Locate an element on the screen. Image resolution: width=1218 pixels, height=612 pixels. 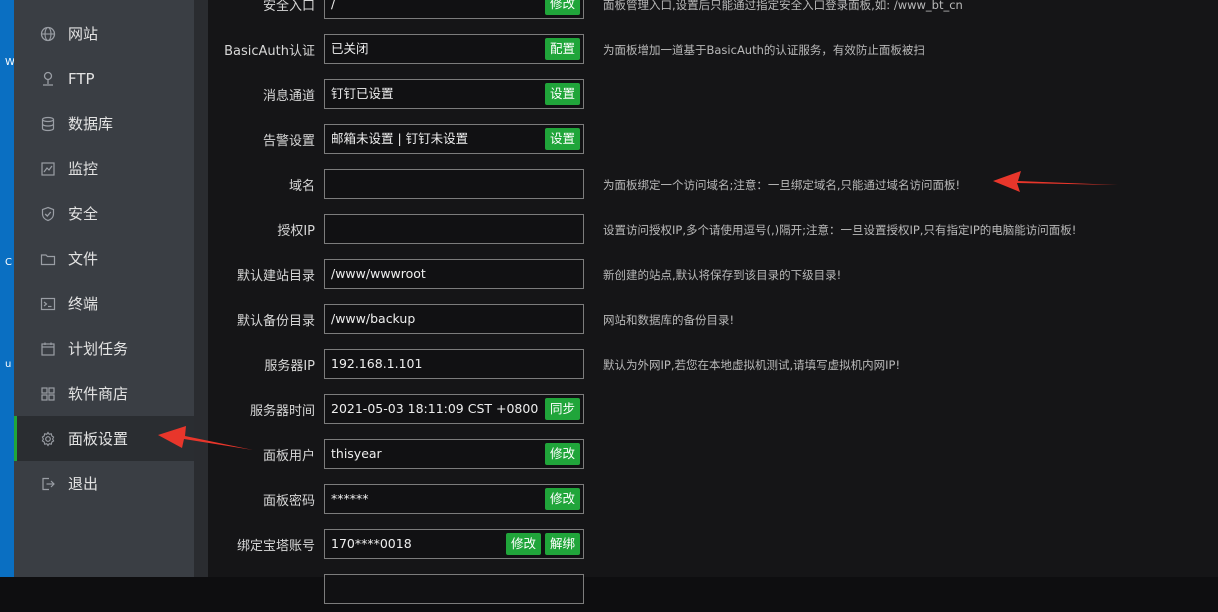
sidebar-item-ftp: FTP is located at coordinates (104, 78).